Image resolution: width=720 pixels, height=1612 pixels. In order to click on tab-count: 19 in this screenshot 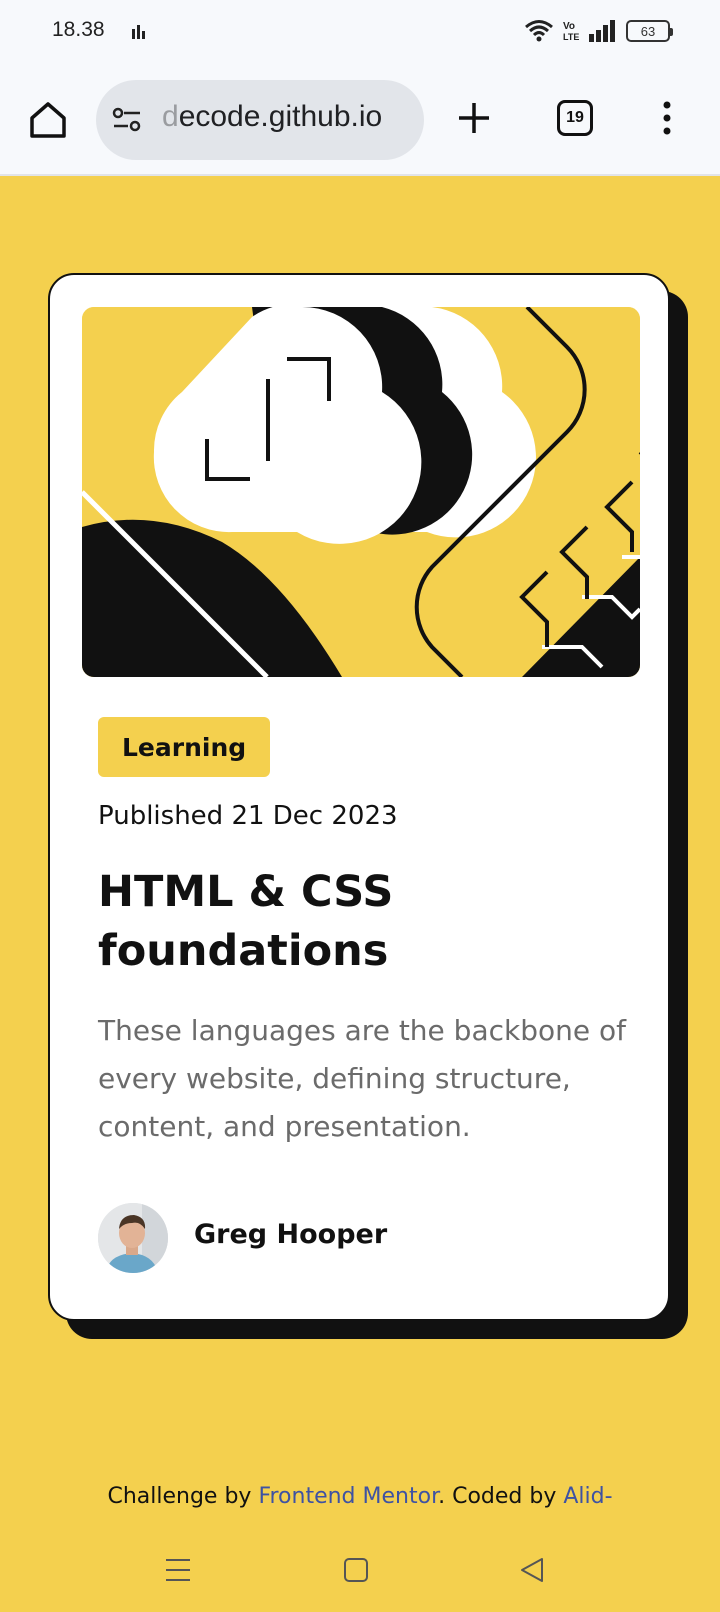, I will do `click(575, 117)`.